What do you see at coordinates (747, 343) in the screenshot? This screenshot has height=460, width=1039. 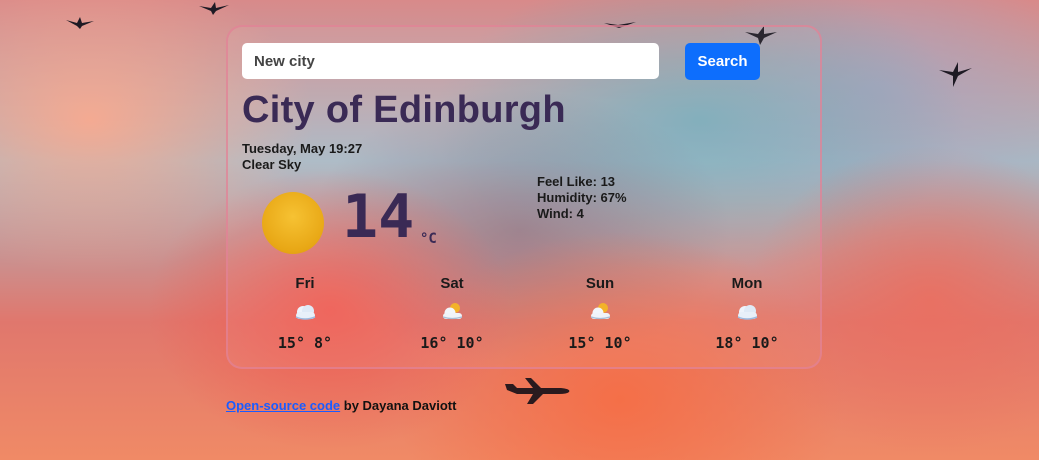 I see `forecast-temps: 18° 10°` at bounding box center [747, 343].